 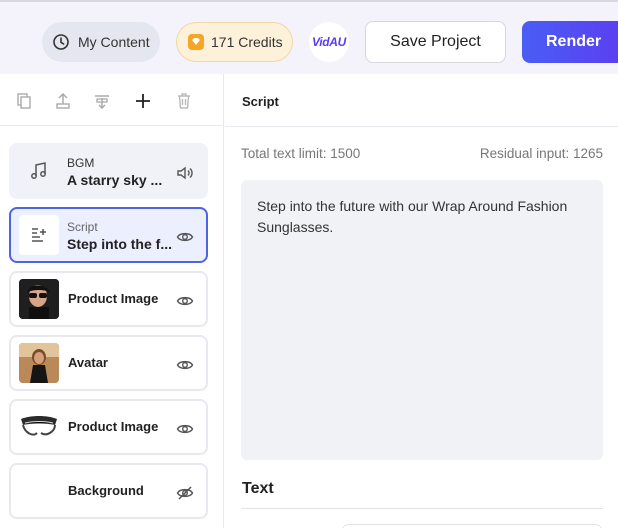 What do you see at coordinates (472, 526) in the screenshot?
I see `text-input-field` at bounding box center [472, 526].